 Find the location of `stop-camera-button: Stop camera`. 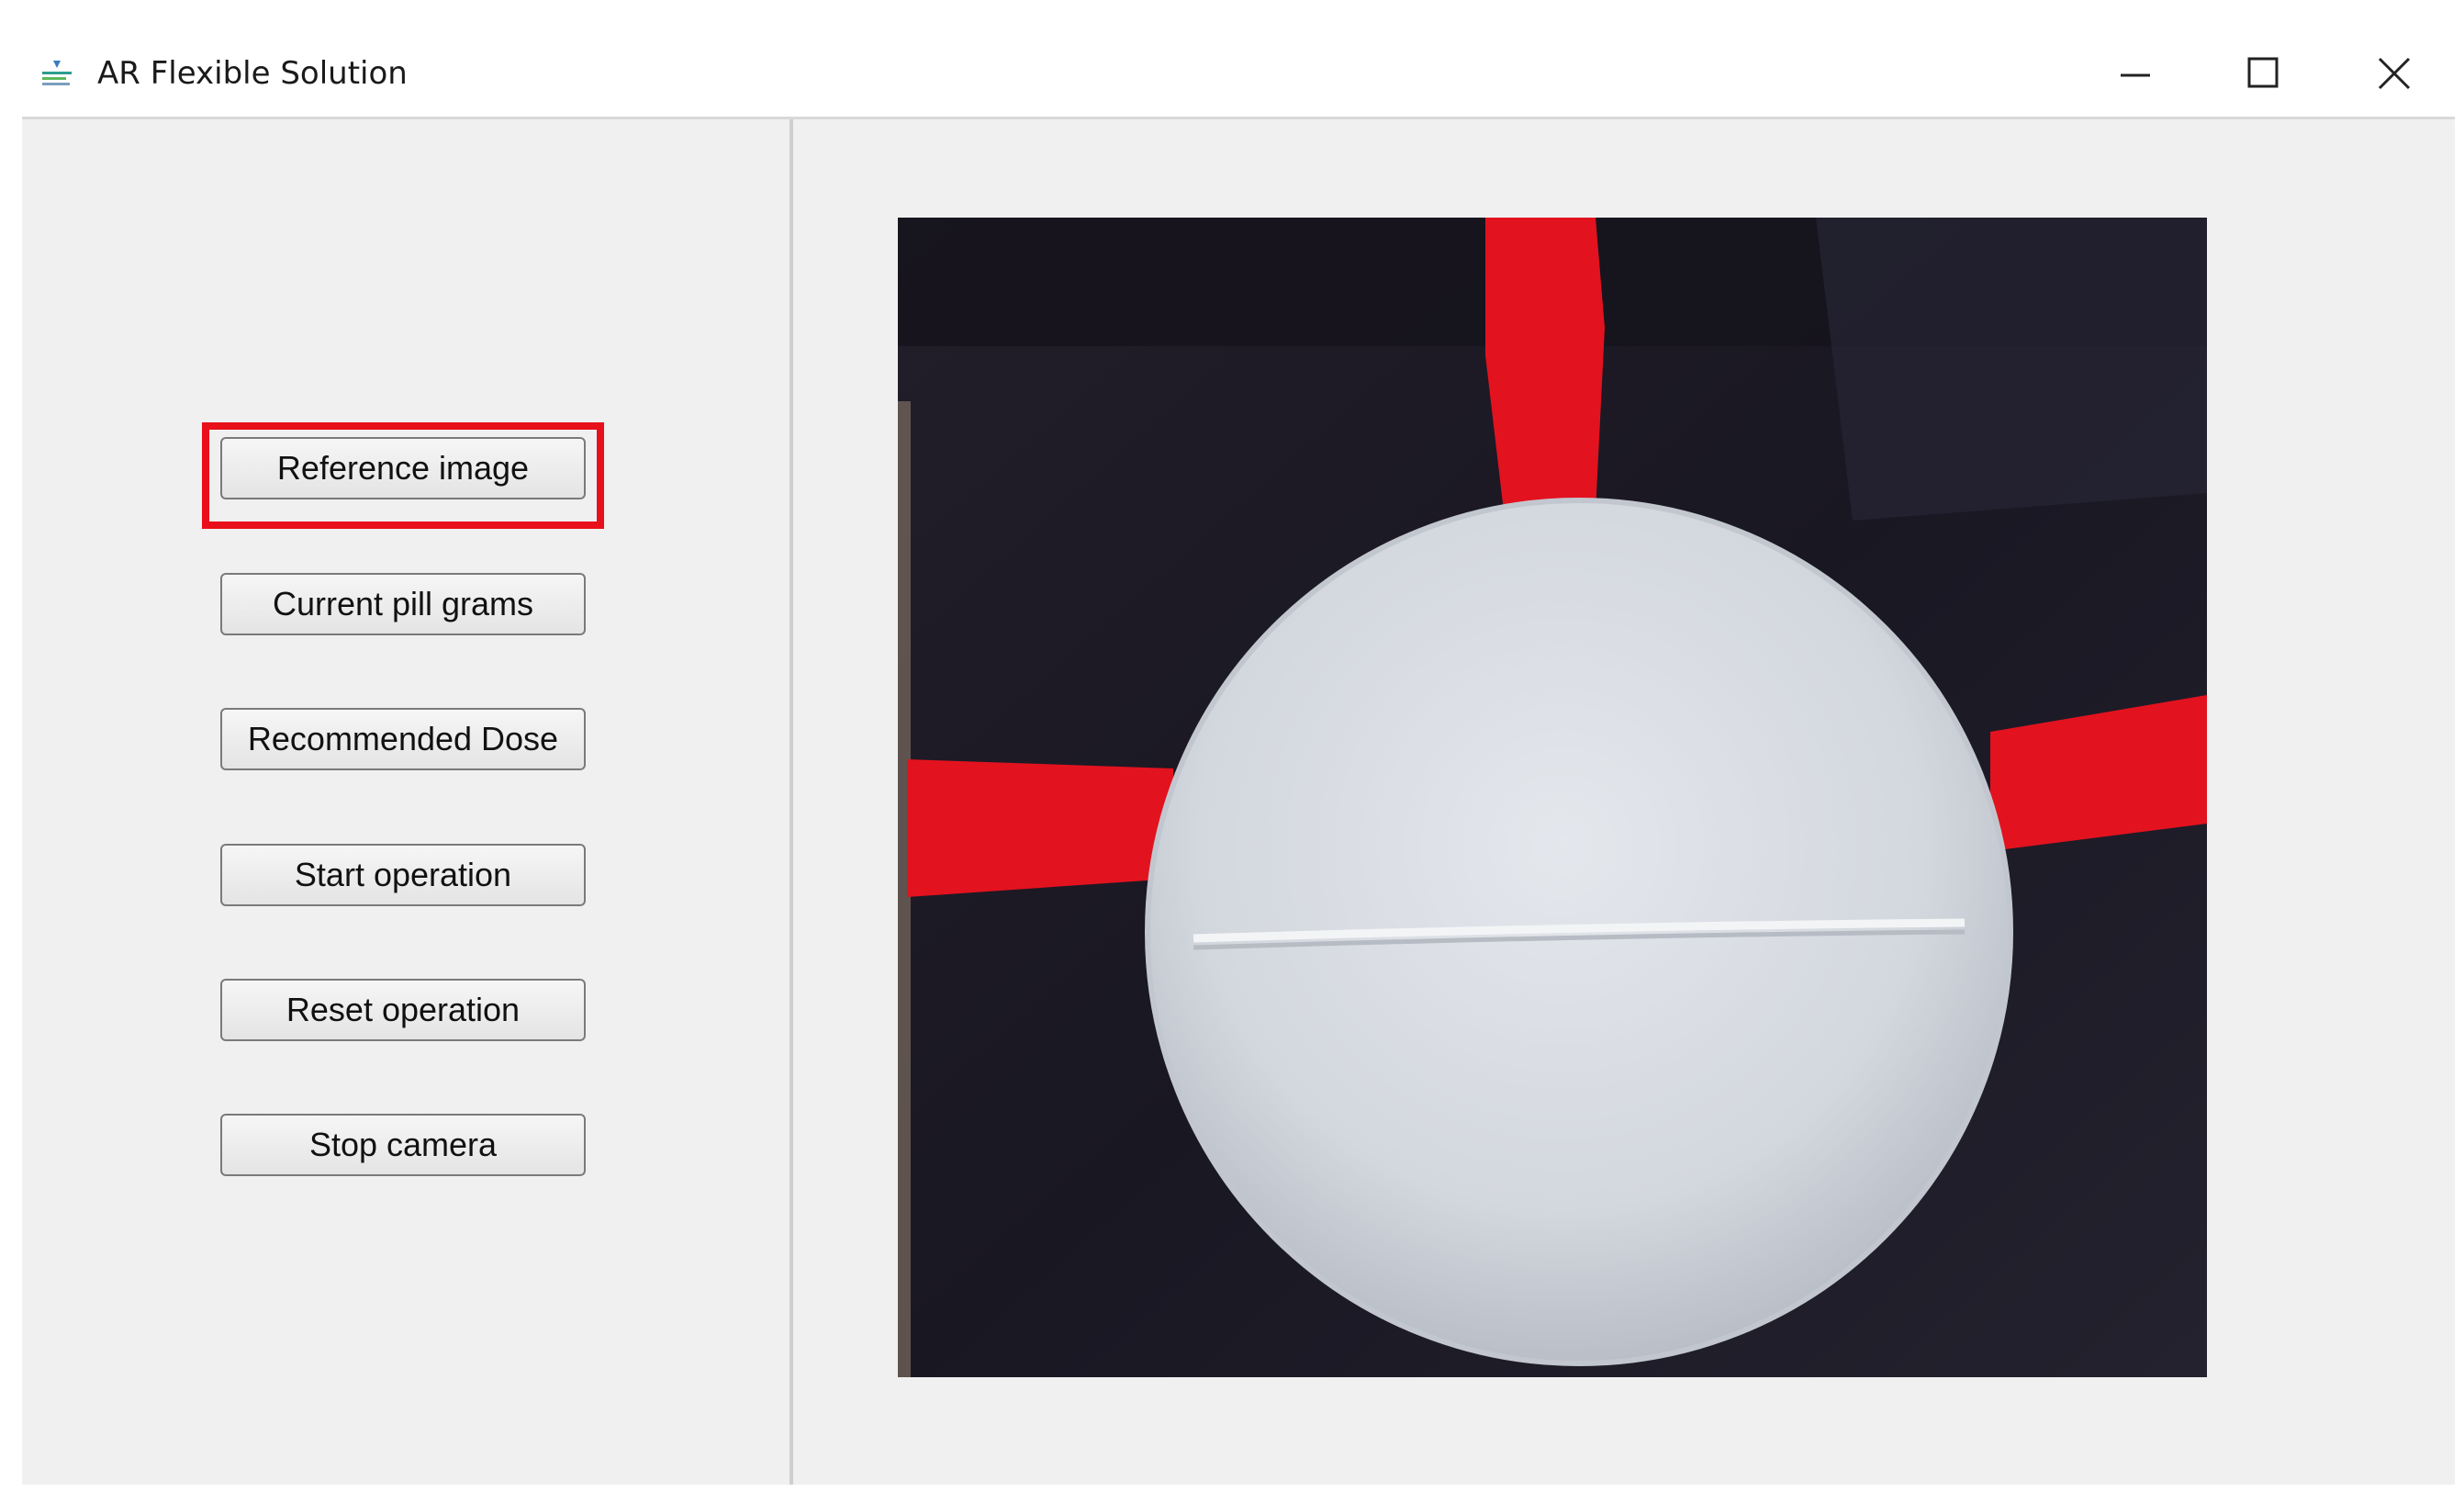

stop-camera-button: Stop camera is located at coordinates (403, 1145).